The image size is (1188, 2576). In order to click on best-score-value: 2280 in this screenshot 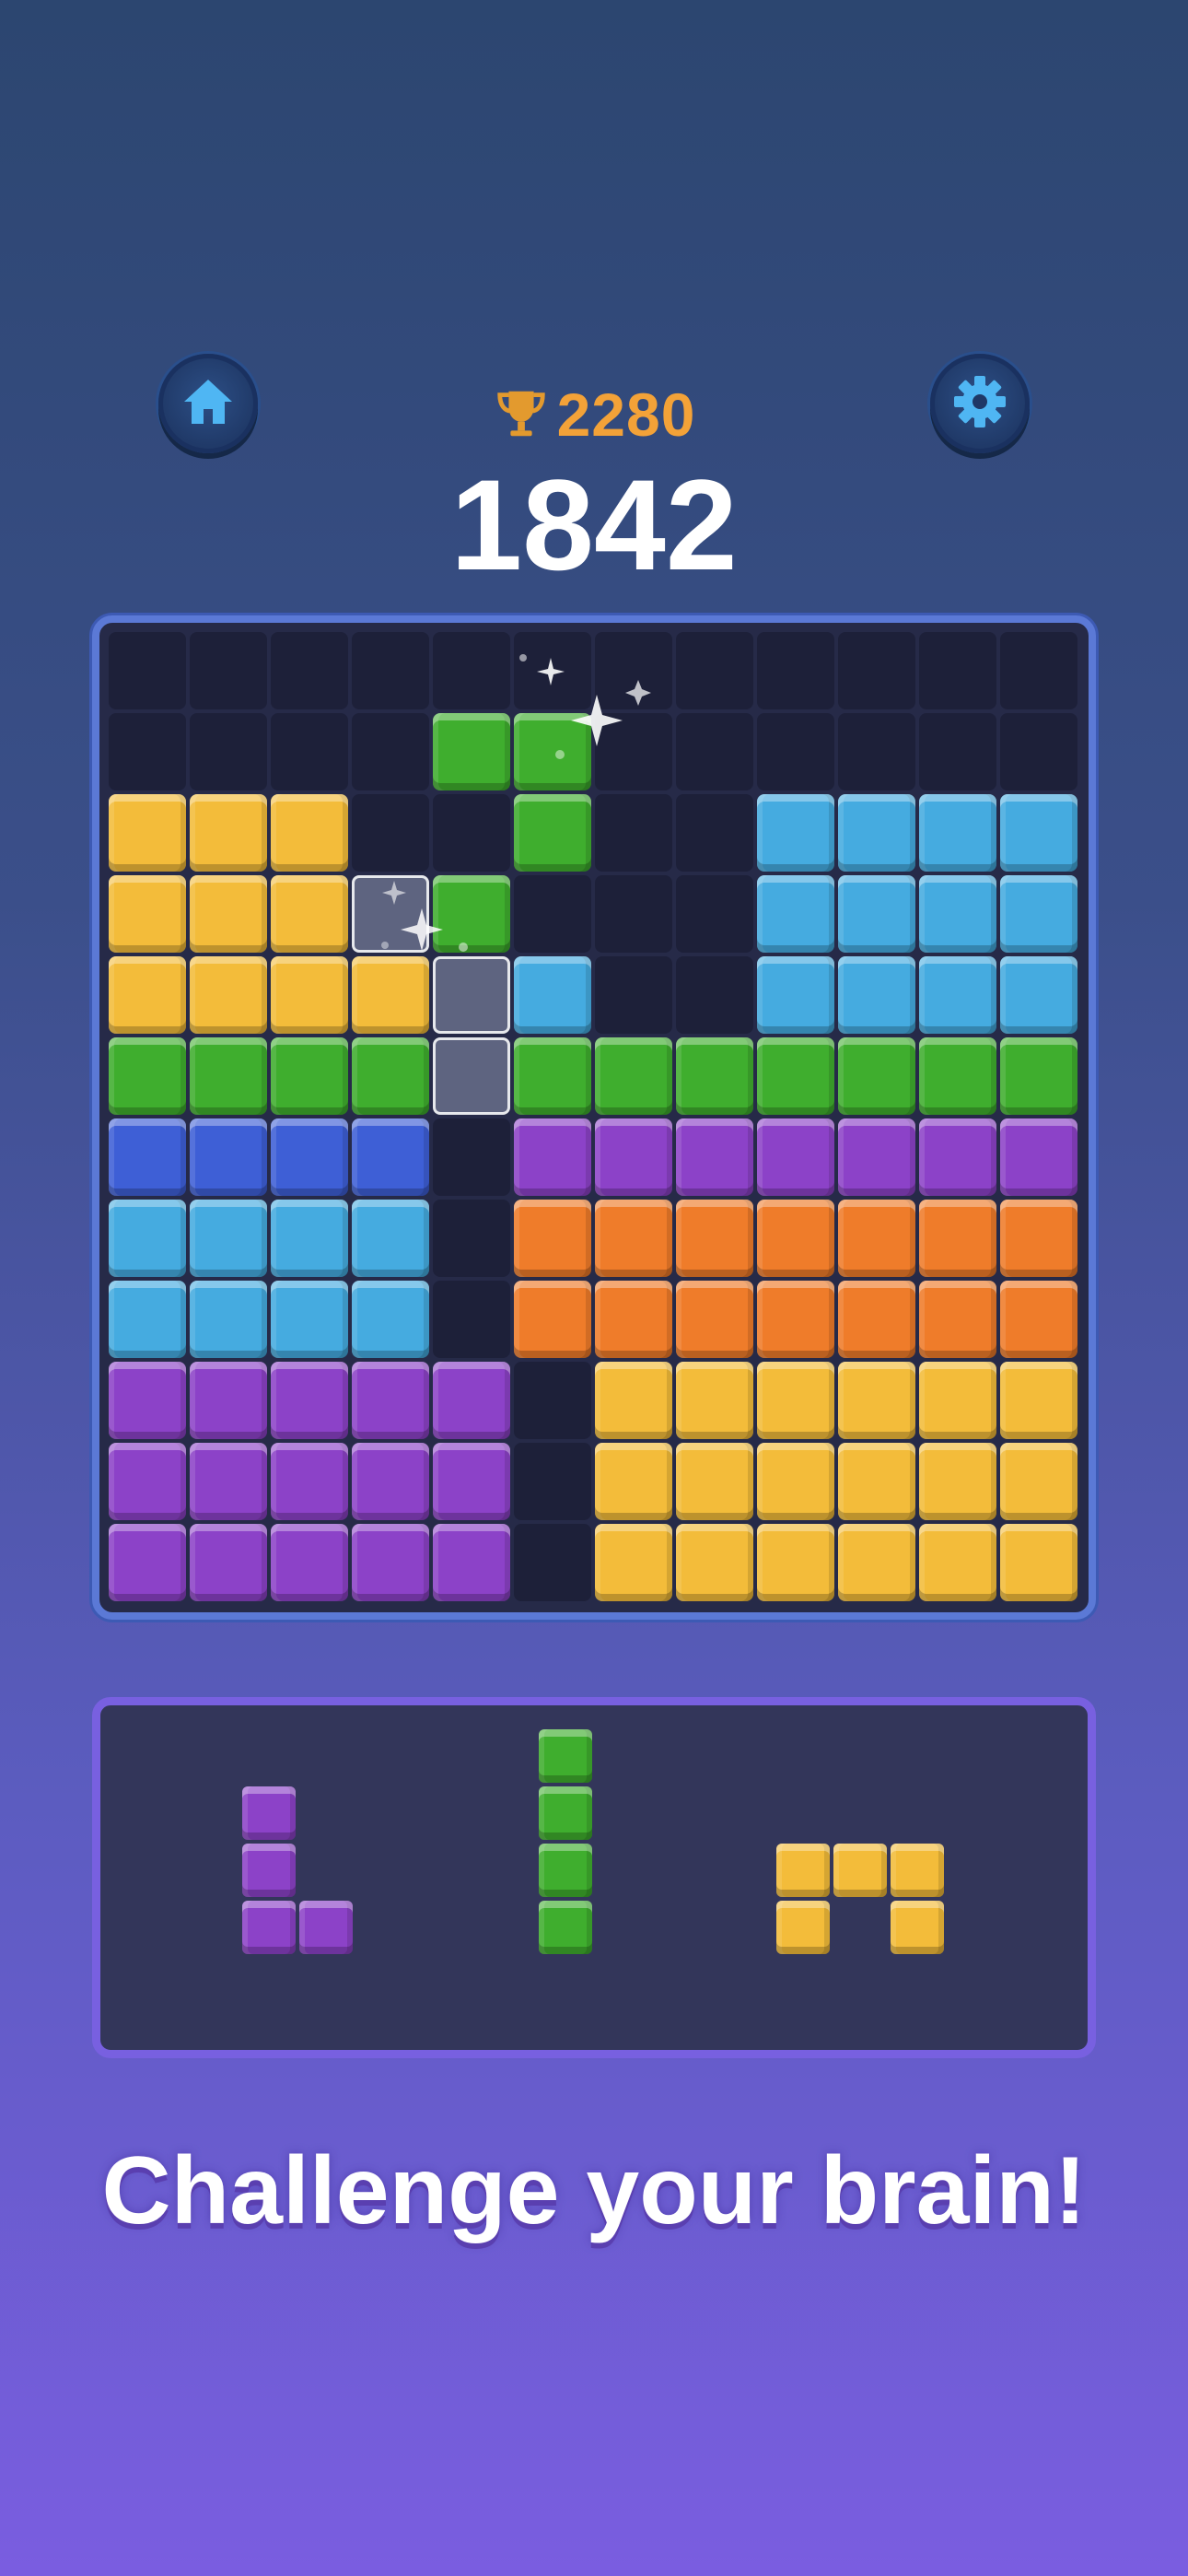, I will do `click(626, 415)`.